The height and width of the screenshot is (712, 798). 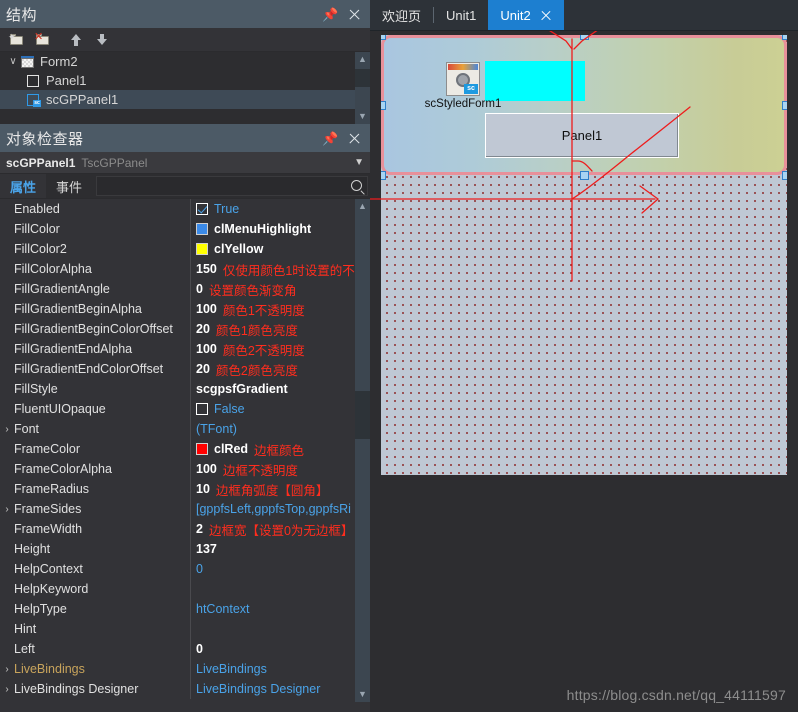 I want to click on new-folder-icon: ✦, so click(x=17, y=40).